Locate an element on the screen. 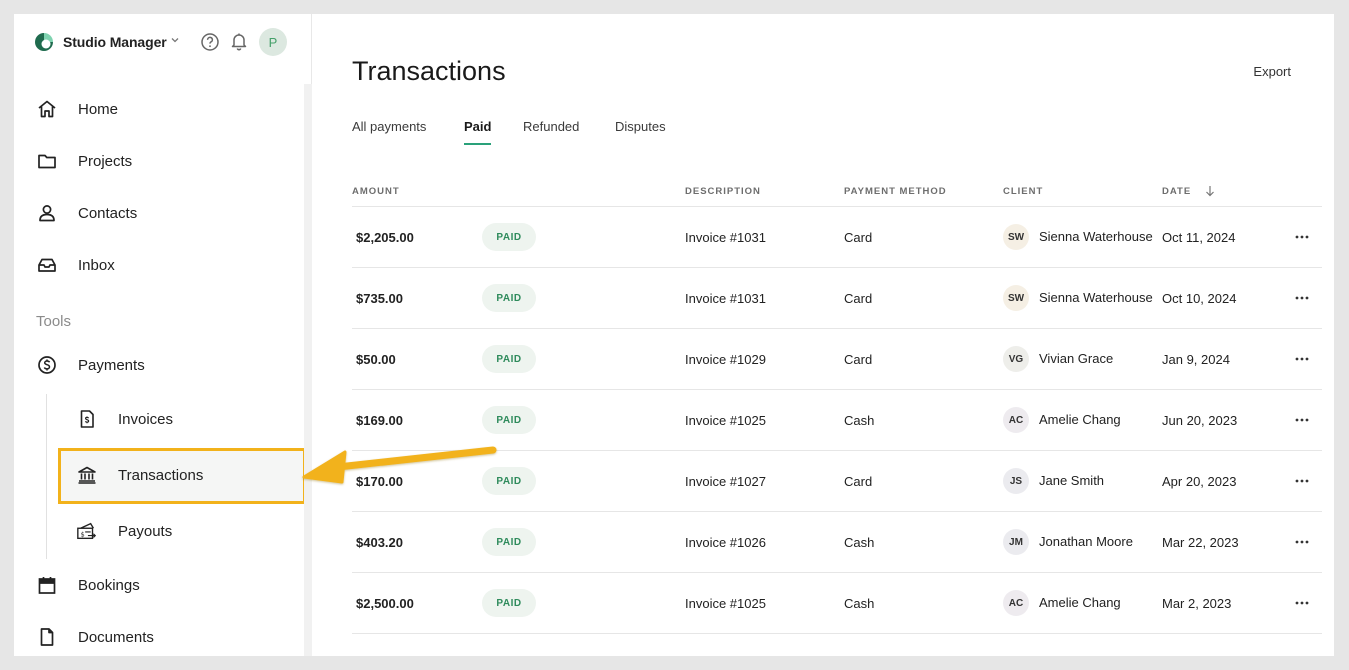 The image size is (1349, 670). client-cell: Jane Smith is located at coordinates (1072, 480).